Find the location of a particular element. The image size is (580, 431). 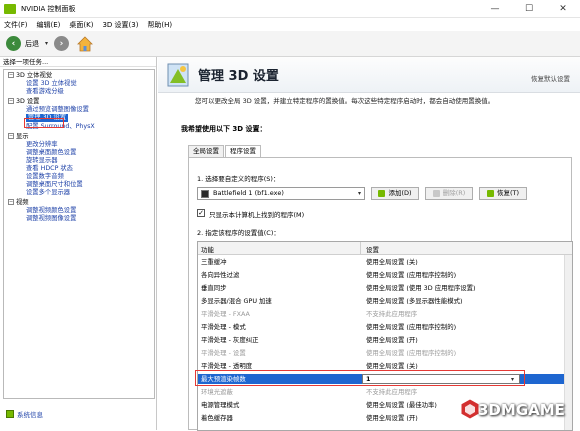

toolbar: ‹ 后退 ▾ › is located at coordinates (290, 44).